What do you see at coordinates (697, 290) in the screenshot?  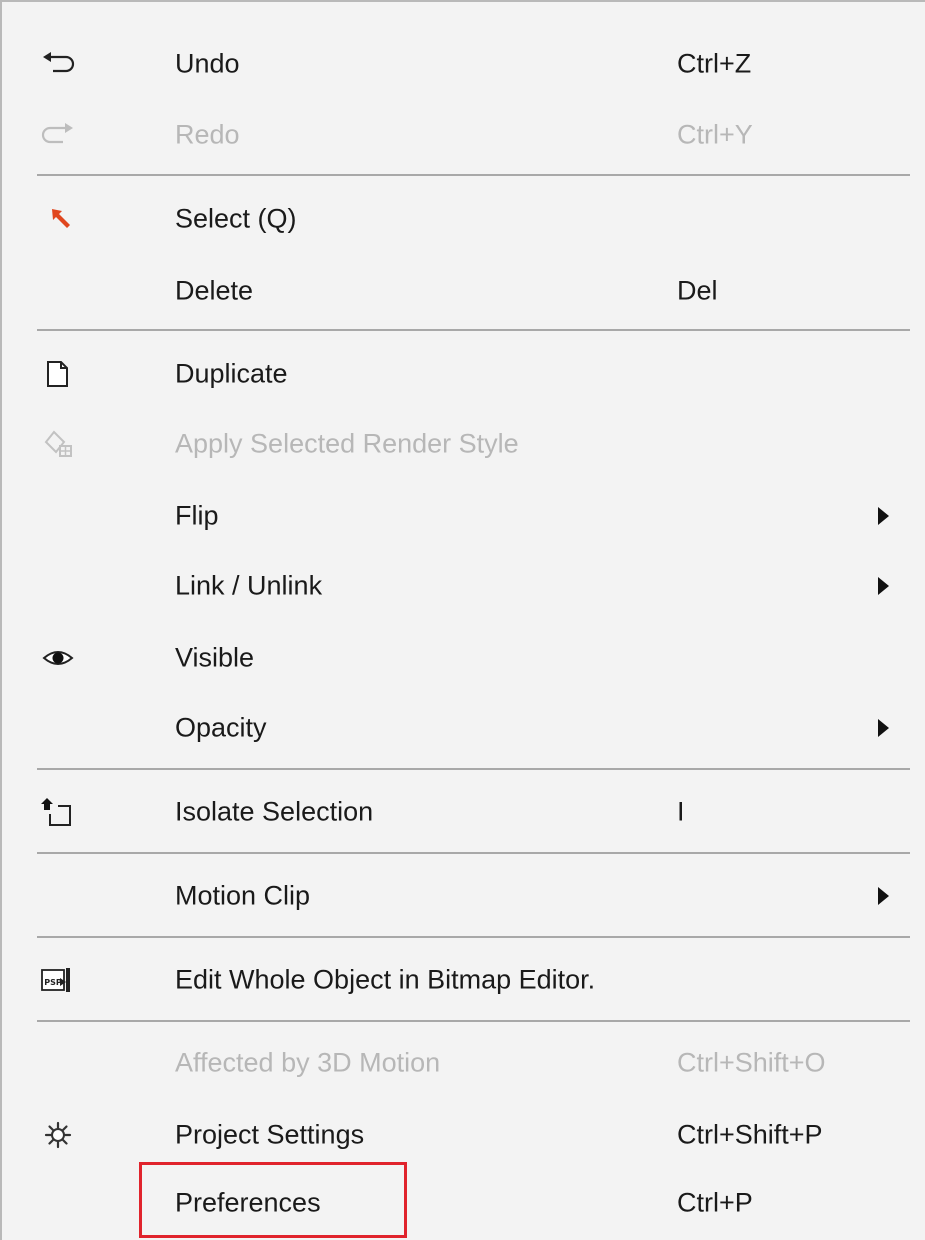 I see `menu-item-shortcut: Del` at bounding box center [697, 290].